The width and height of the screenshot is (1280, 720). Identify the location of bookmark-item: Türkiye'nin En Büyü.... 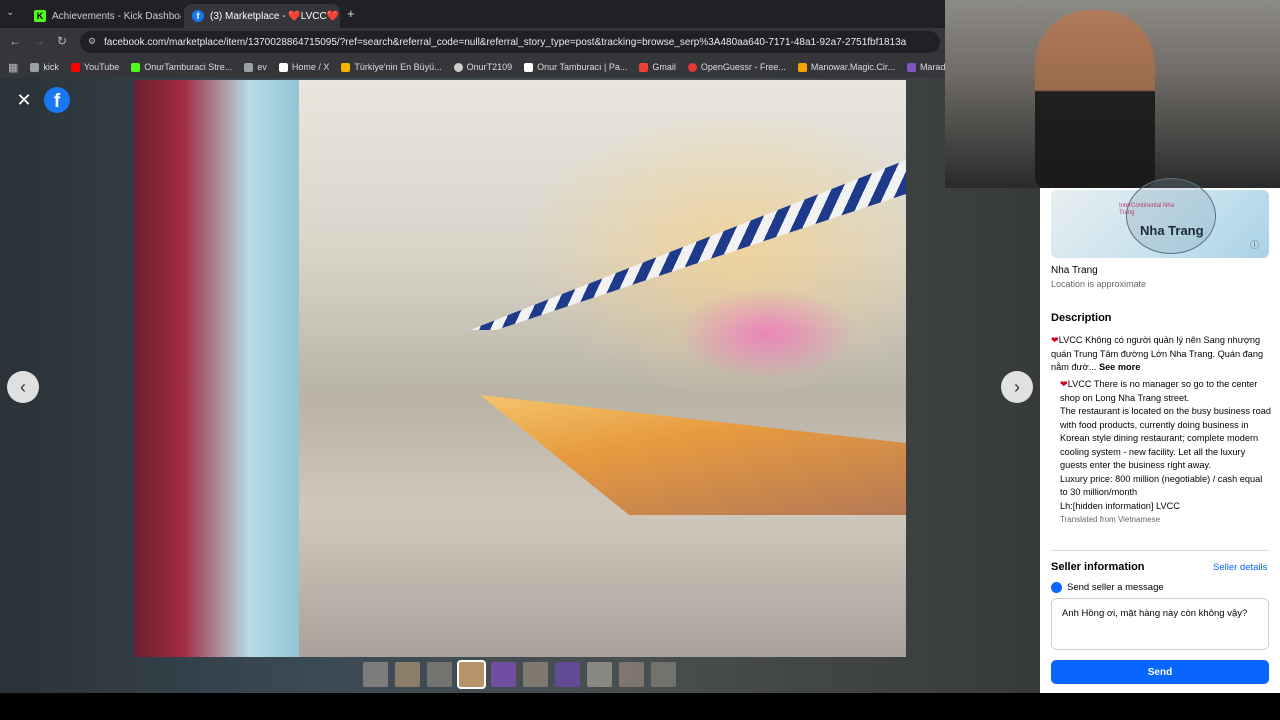
(391, 67).